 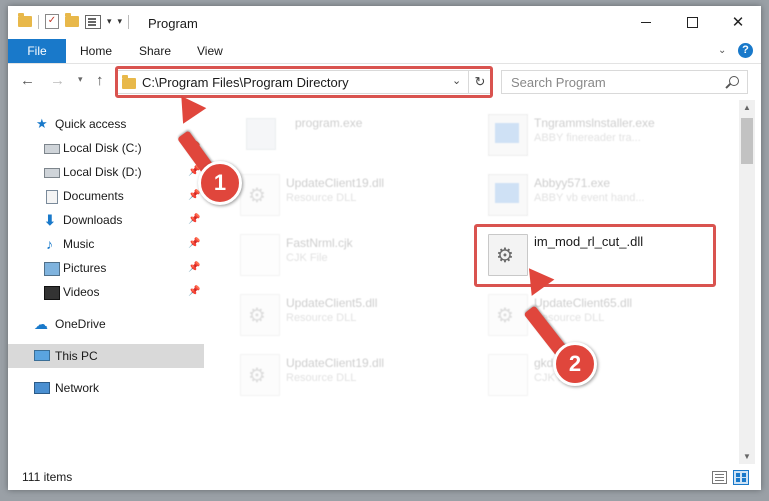 What do you see at coordinates (603, 375) in the screenshot?
I see `file-item: gkd.cjk CJK File` at bounding box center [603, 375].